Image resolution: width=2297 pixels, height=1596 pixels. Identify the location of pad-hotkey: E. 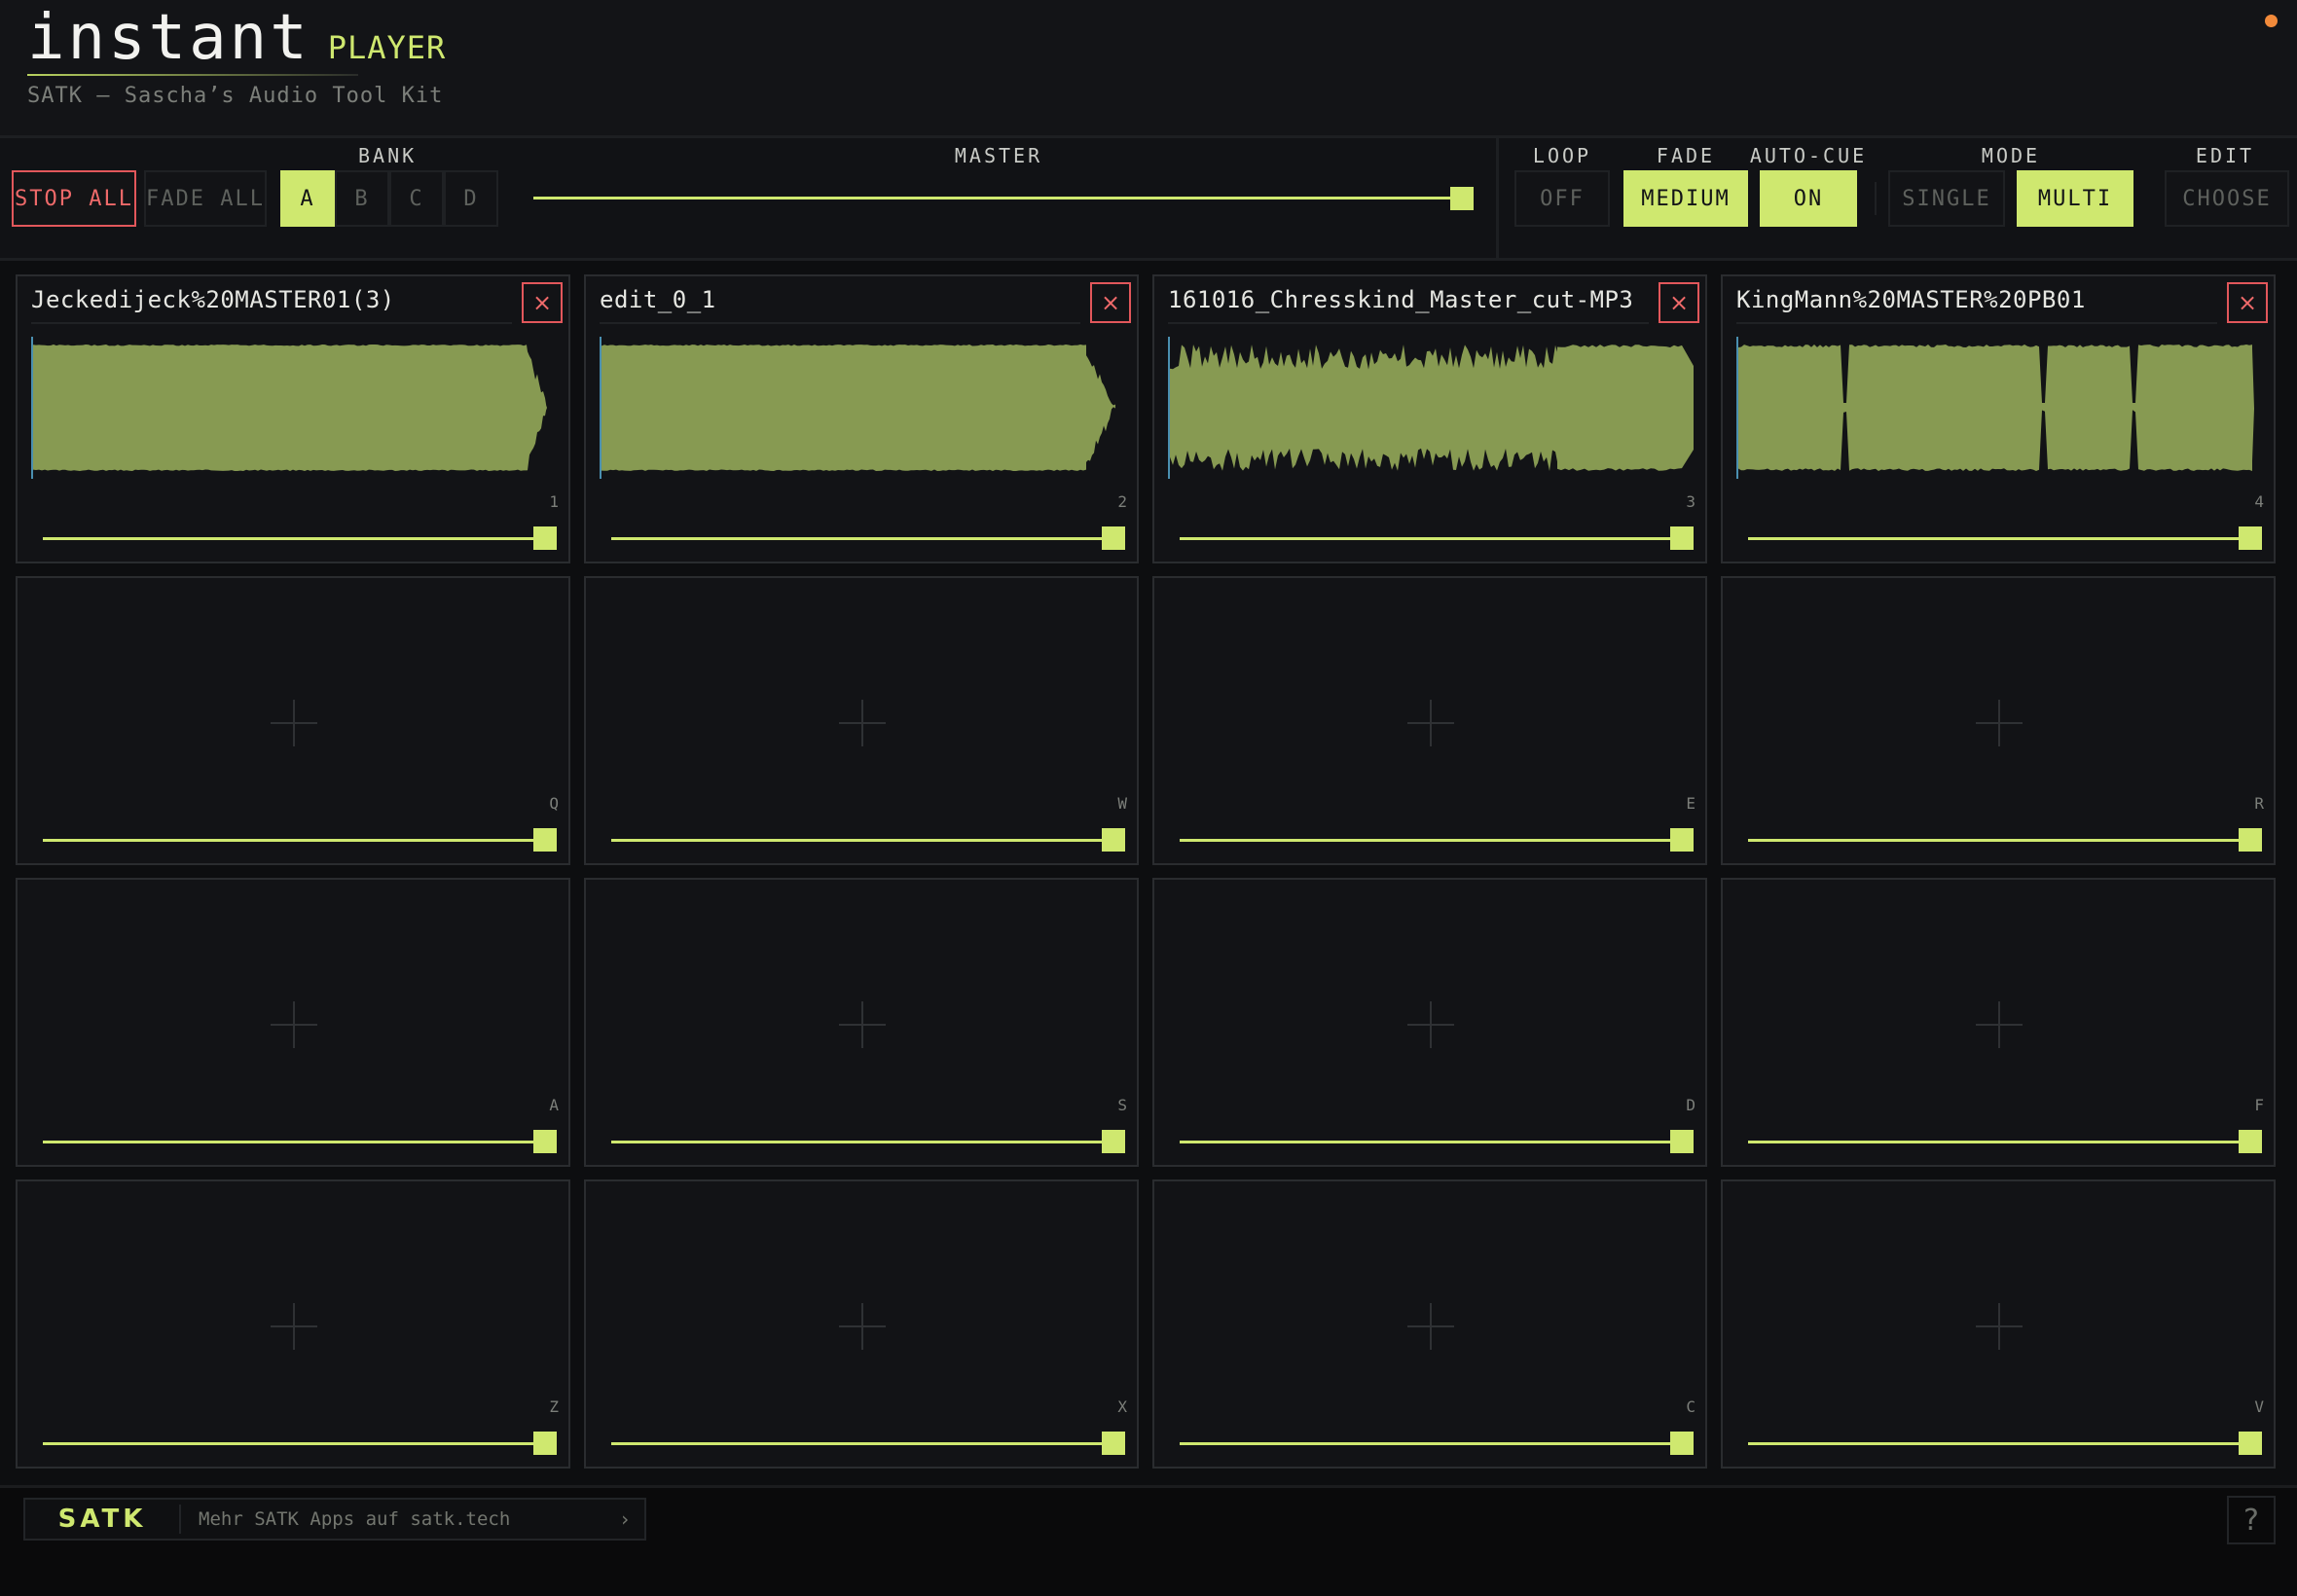
(1690, 803).